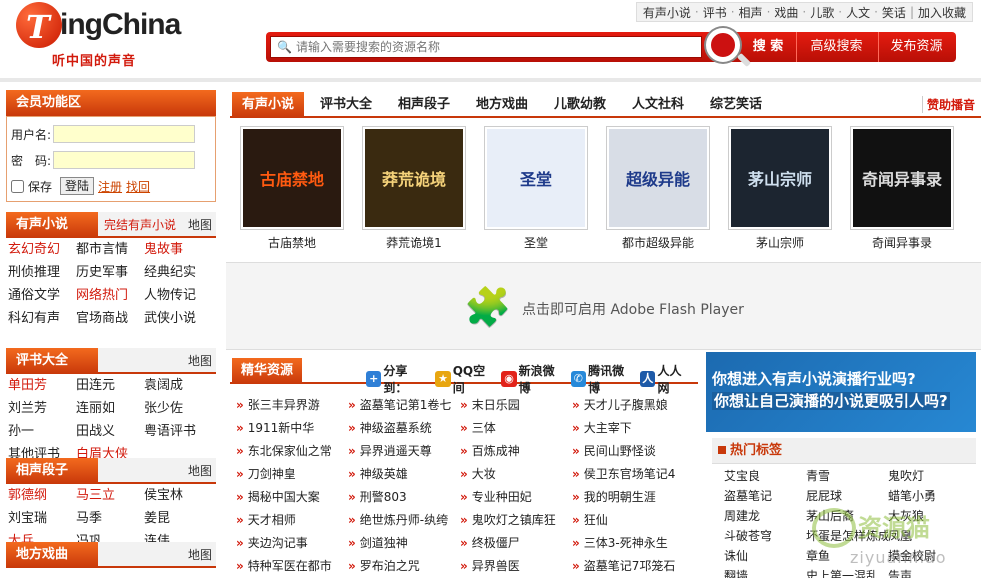 Image resolution: width=981 pixels, height=578 pixels. Describe the element at coordinates (630, 543) in the screenshot. I see `featured-item: 三体3-死神永生` at that location.